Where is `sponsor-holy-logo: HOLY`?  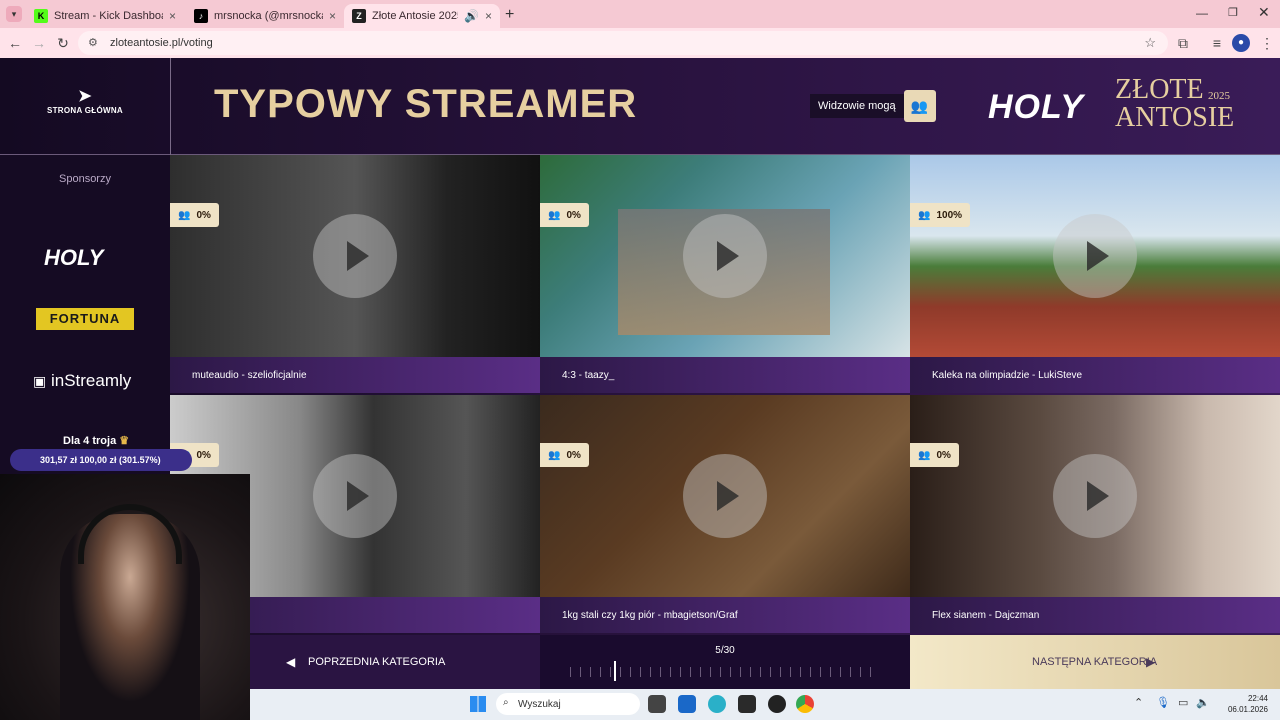
sponsor-holy-logo: HOLY is located at coordinates (73, 258).